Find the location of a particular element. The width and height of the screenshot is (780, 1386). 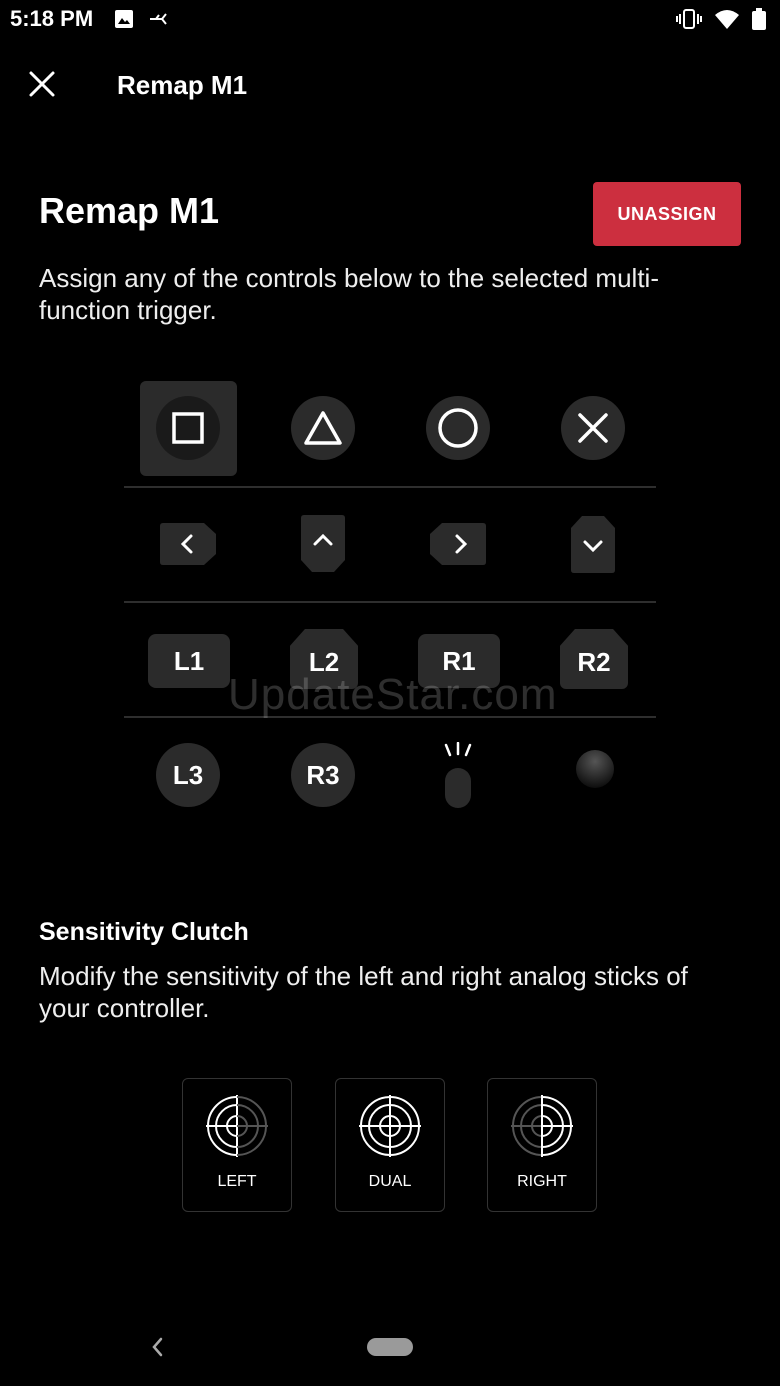

dpad-left-icon is located at coordinates (188, 544).